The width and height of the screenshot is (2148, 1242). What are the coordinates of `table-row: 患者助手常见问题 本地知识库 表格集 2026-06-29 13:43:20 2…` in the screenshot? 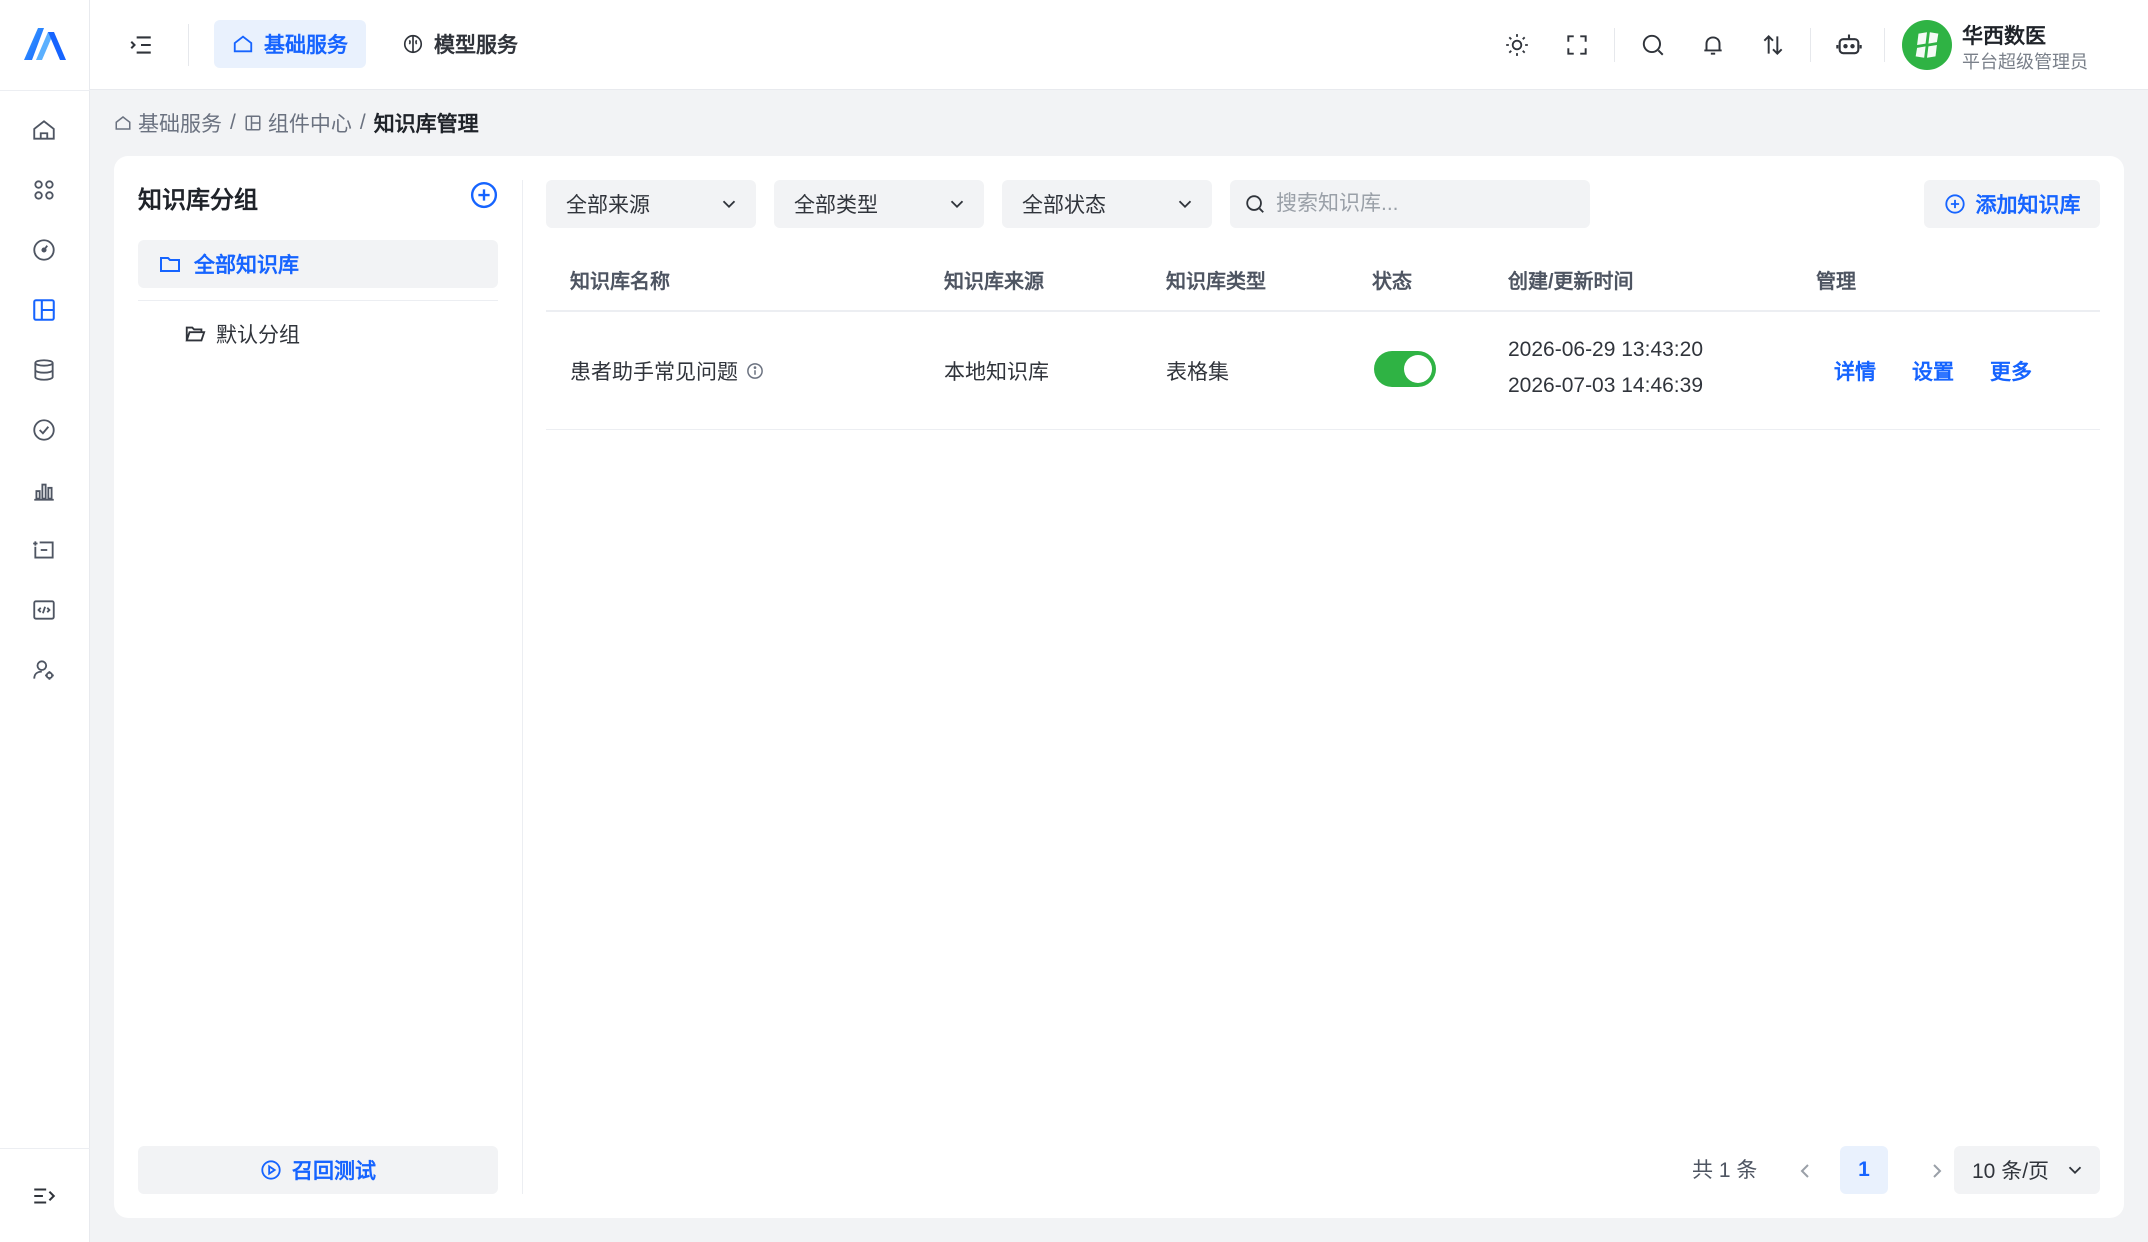 It's located at (1323, 372).